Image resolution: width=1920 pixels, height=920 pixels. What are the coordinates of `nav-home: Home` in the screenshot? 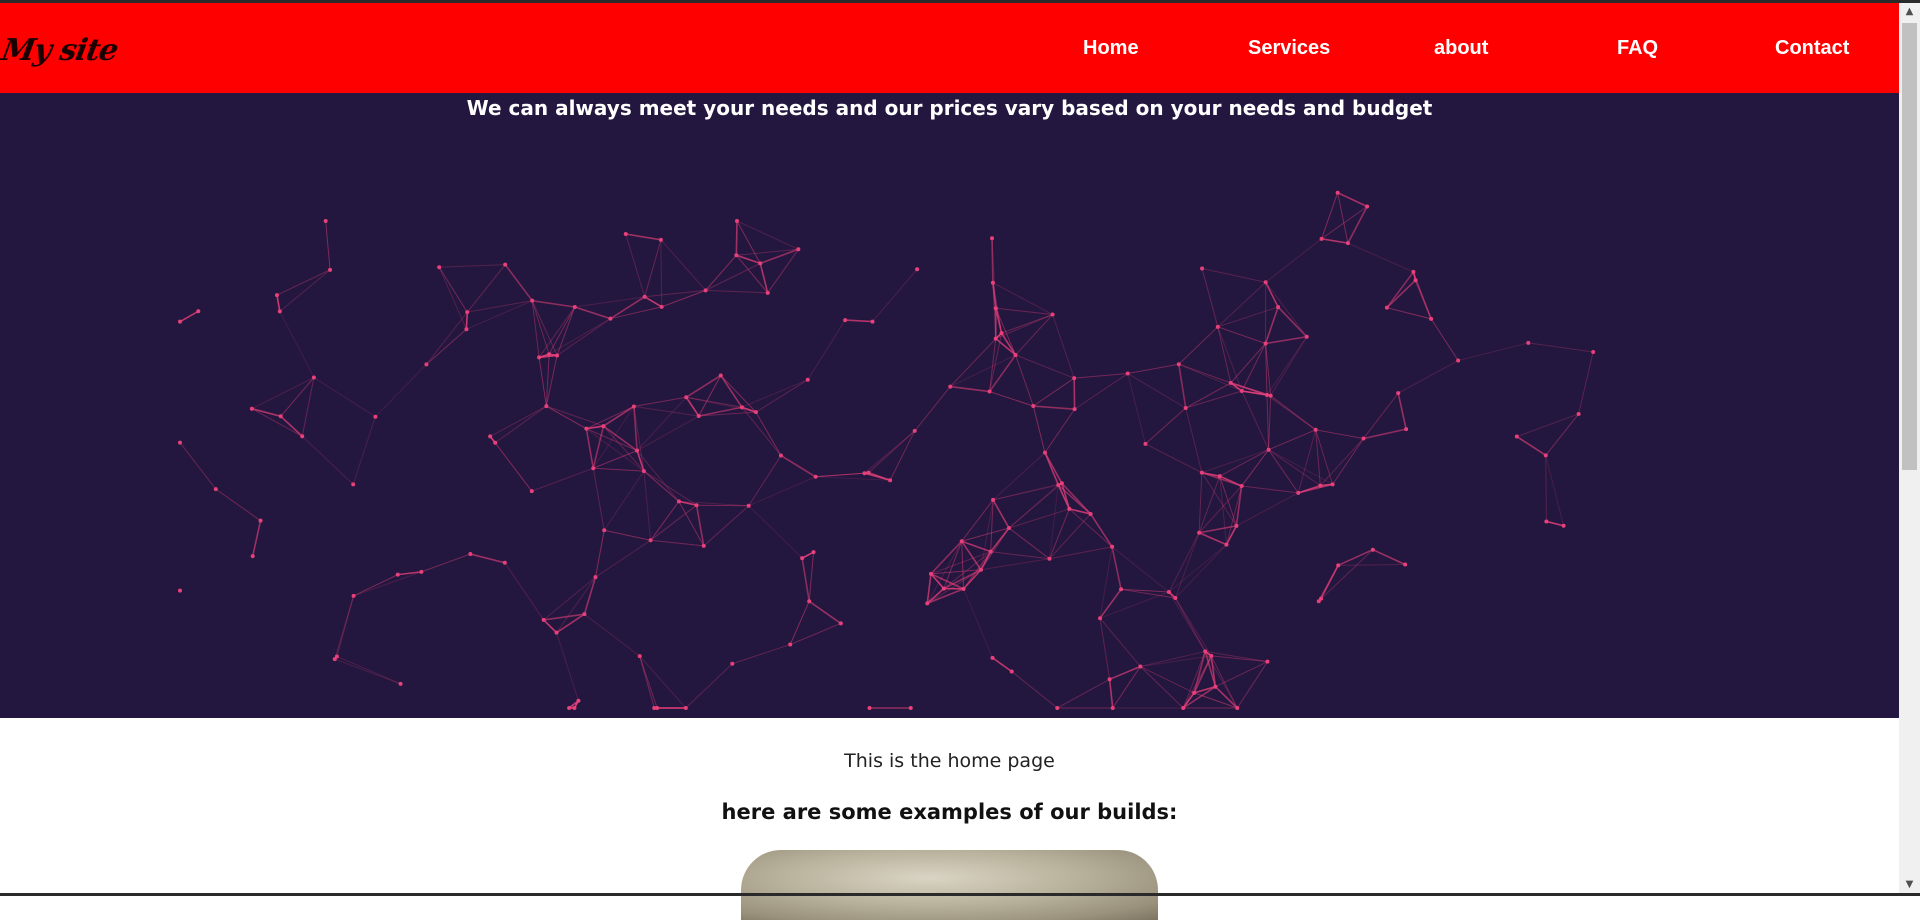 It's located at (1111, 48).